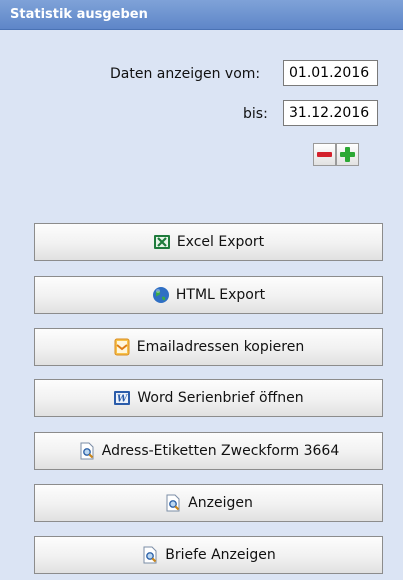  What do you see at coordinates (330, 113) in the screenshot?
I see `to-date-input` at bounding box center [330, 113].